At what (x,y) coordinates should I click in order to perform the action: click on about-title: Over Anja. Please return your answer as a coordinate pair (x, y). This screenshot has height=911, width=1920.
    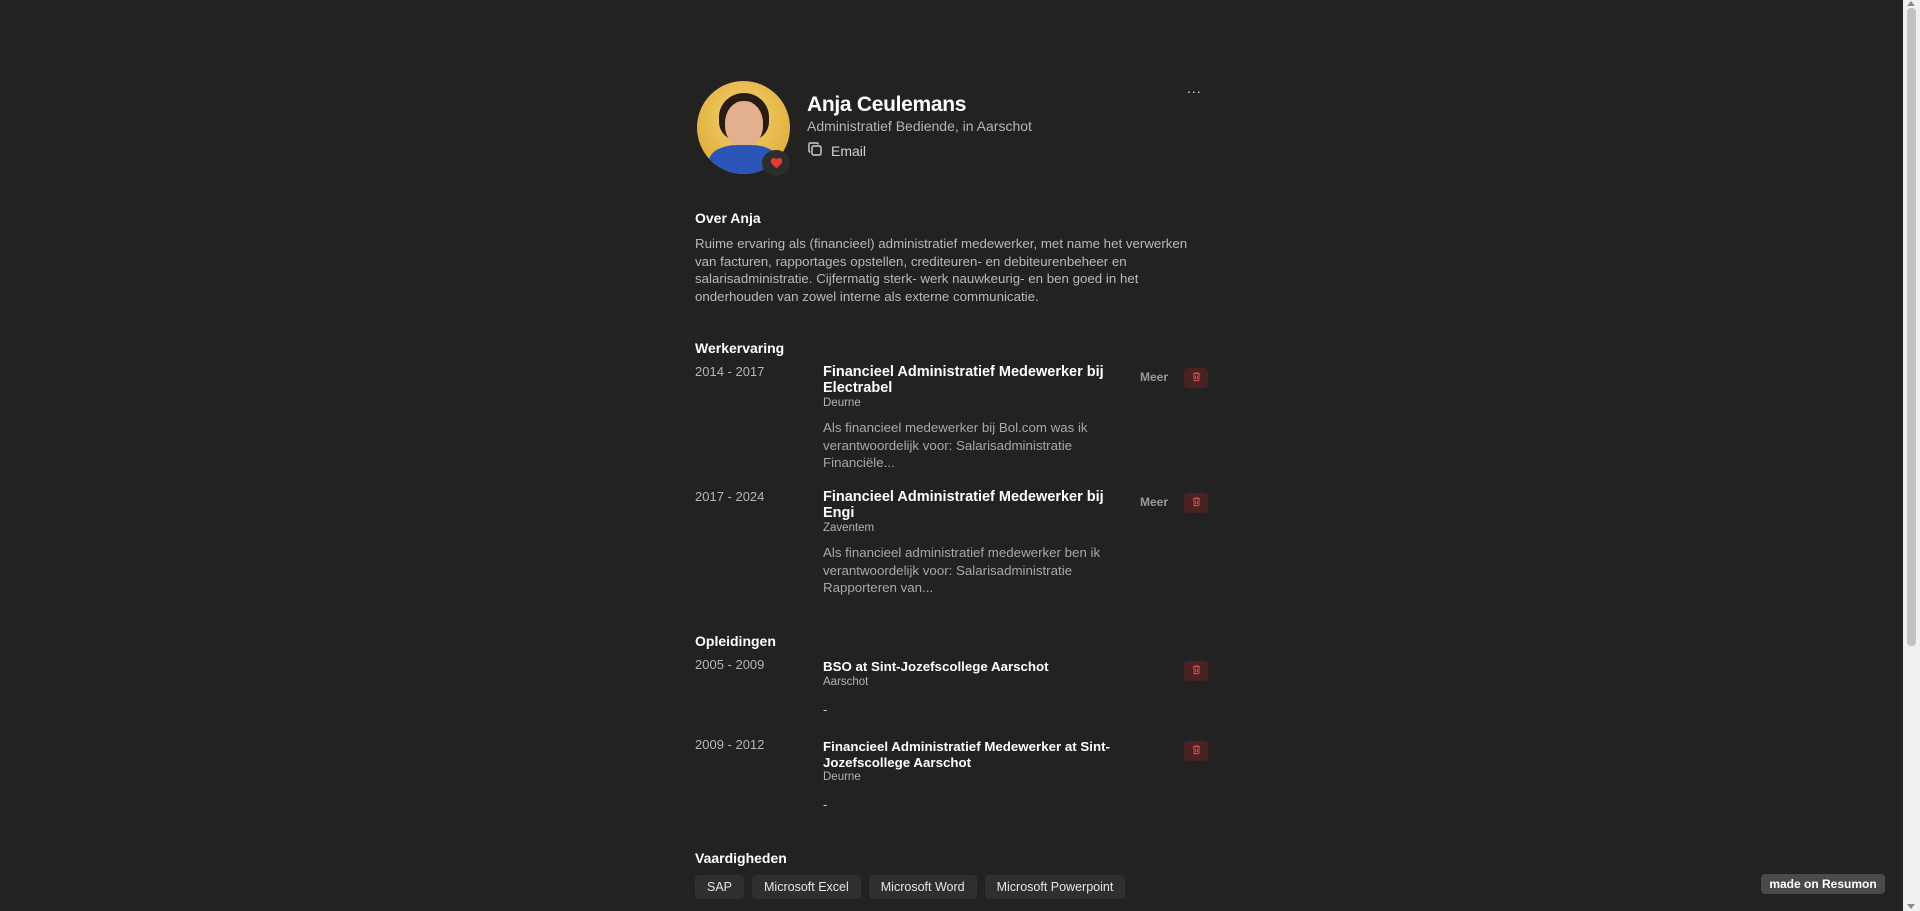
    Looking at the image, I should click on (728, 218).